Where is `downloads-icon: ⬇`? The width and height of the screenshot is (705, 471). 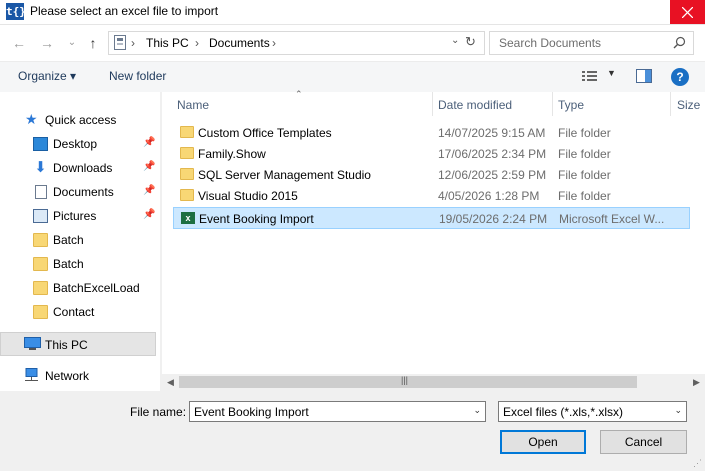
downloads-icon: ⬇ is located at coordinates (40, 167).